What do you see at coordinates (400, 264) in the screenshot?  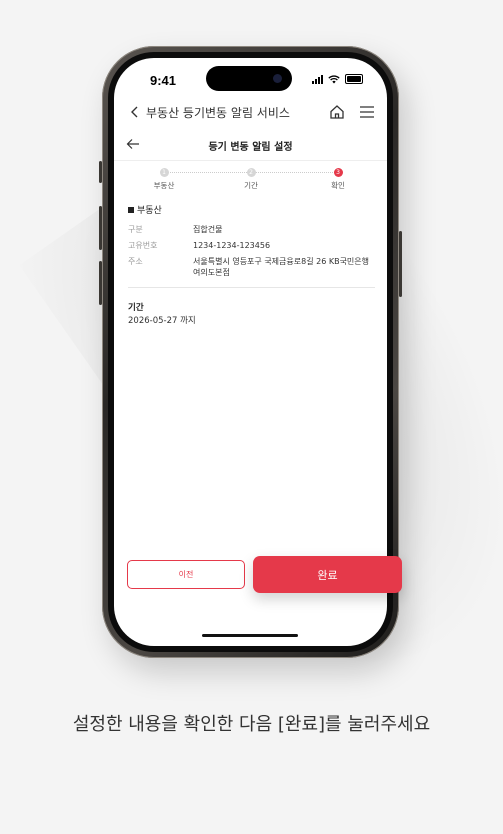 I see `power-button` at bounding box center [400, 264].